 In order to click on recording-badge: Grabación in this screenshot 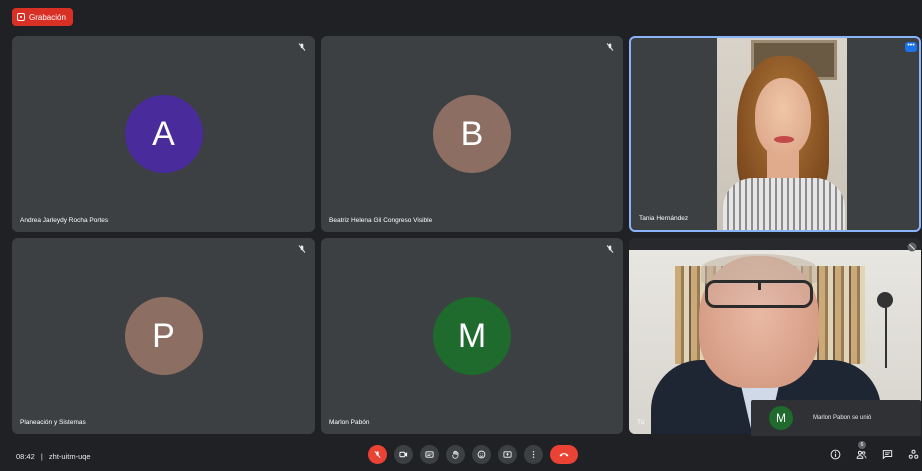, I will do `click(42, 17)`.